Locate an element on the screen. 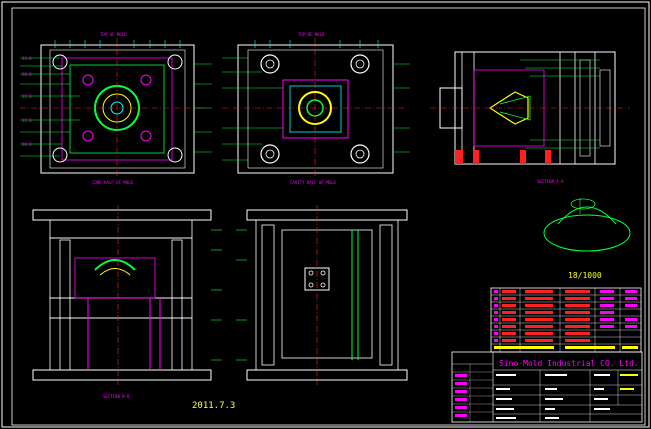 Image resolution: width=651 pixels, height=429 pixels. section-bb-caption: SECTION B-B is located at coordinates (116, 396).